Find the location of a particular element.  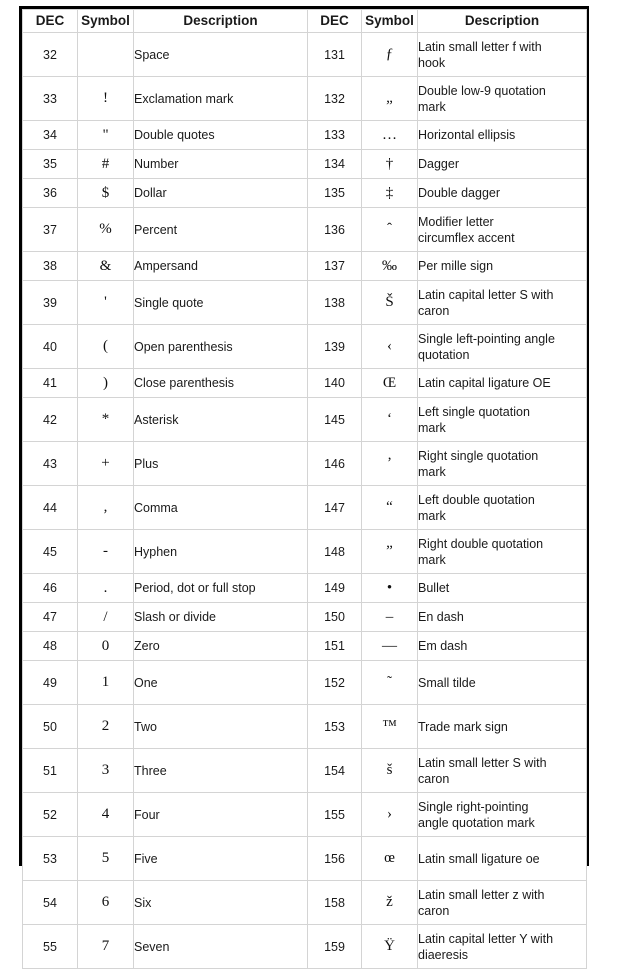

cell-description-right: Bullet is located at coordinates (502, 588).